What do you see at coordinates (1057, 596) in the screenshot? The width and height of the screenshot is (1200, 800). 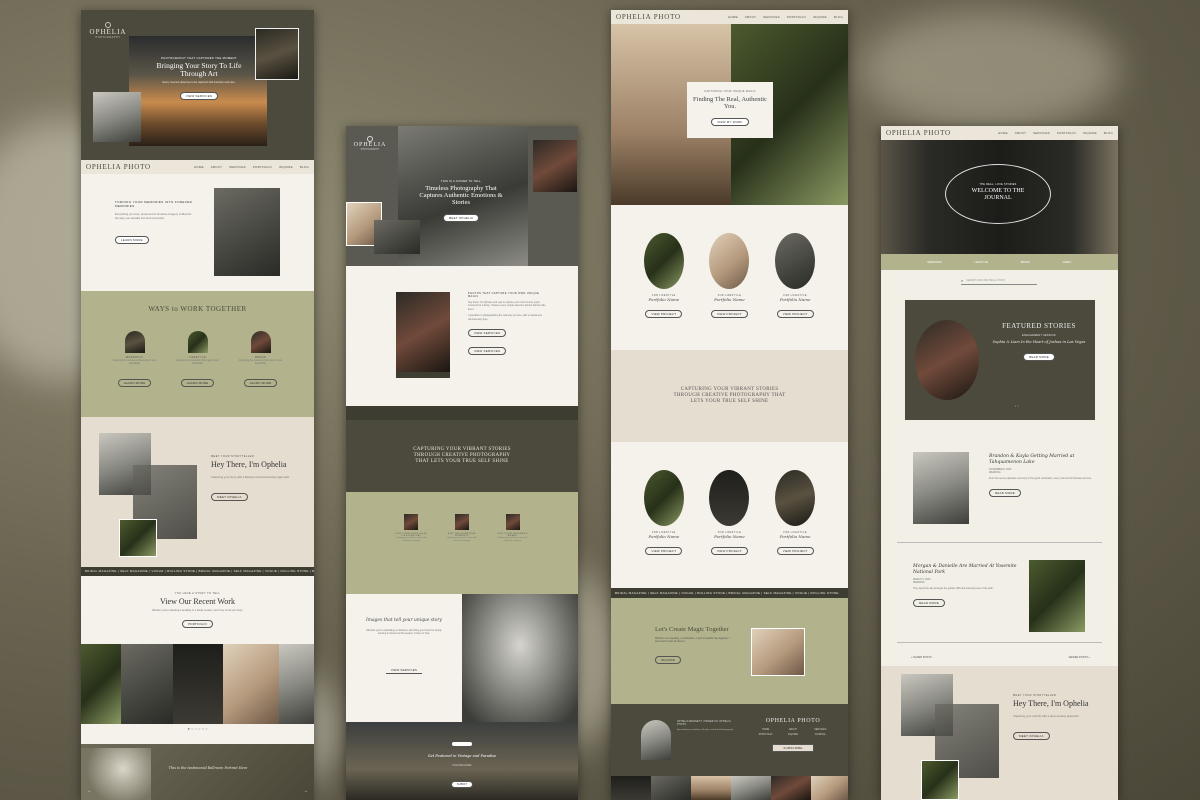 I see `post-2-photo` at bounding box center [1057, 596].